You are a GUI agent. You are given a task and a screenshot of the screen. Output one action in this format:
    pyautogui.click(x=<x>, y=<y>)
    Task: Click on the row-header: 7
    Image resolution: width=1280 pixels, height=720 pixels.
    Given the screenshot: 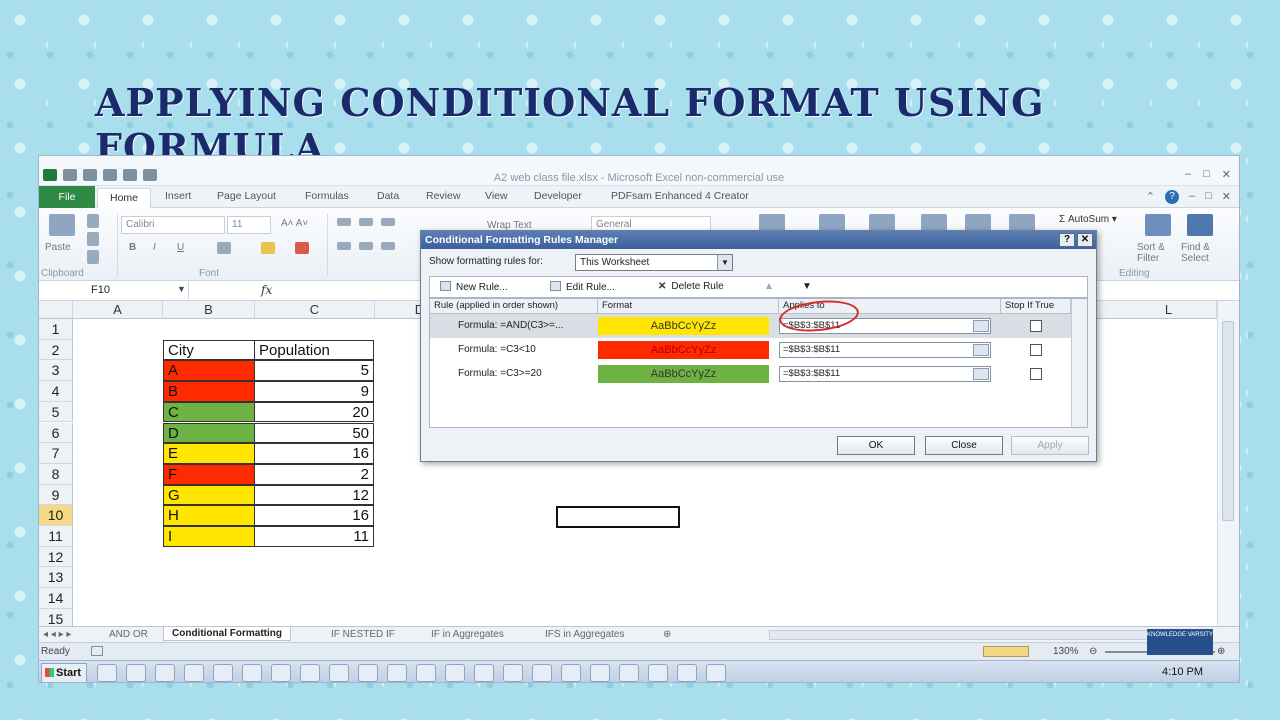 What is the action you would take?
    pyautogui.click(x=56, y=453)
    